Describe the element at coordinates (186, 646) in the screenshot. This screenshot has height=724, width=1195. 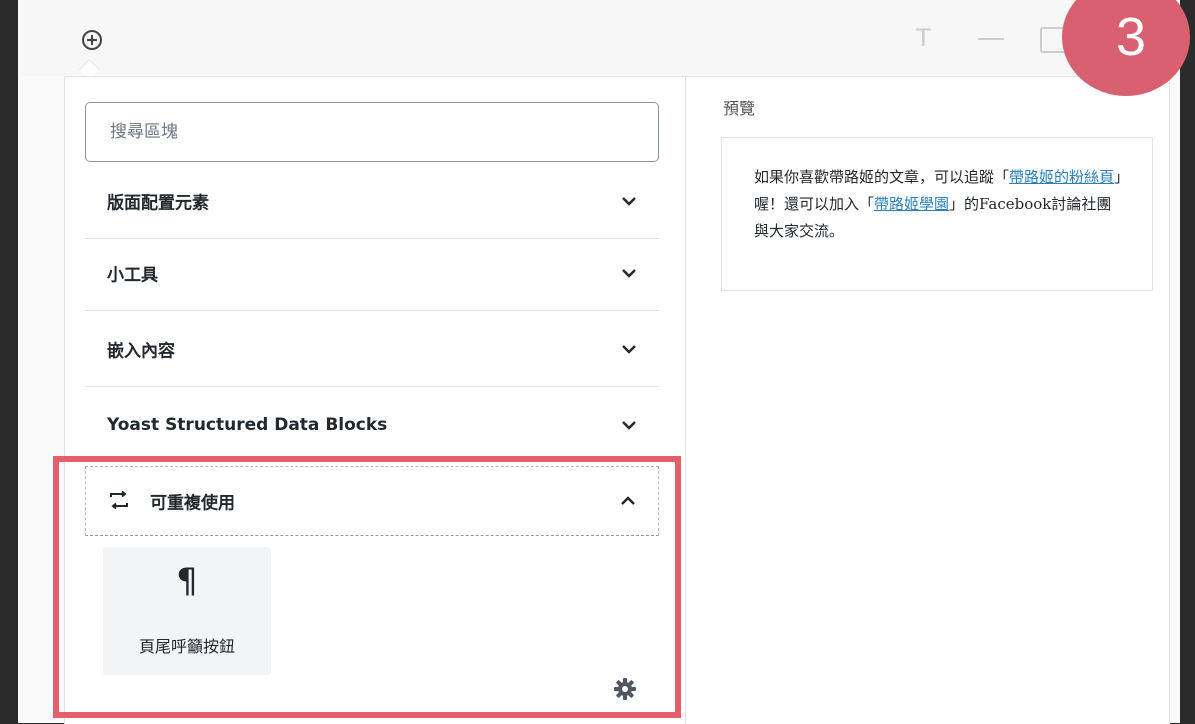
I see `block-label: 頁尾呼籲按鈕` at that location.